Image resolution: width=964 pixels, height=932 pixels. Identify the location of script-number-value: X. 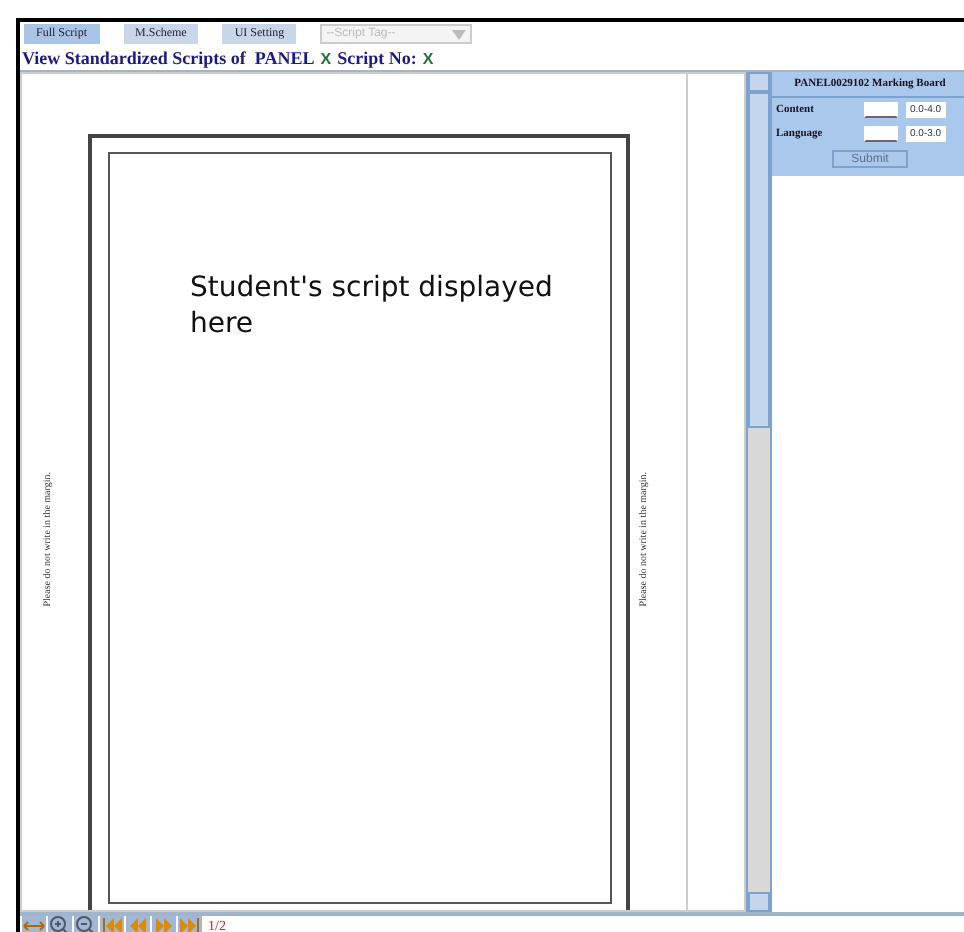
(428, 58).